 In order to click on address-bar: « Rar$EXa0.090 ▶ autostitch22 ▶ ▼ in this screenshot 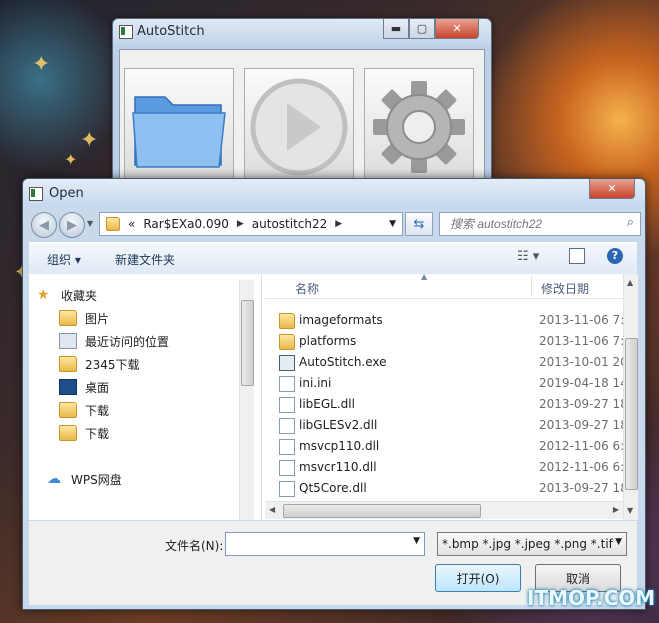, I will do `click(251, 224)`.